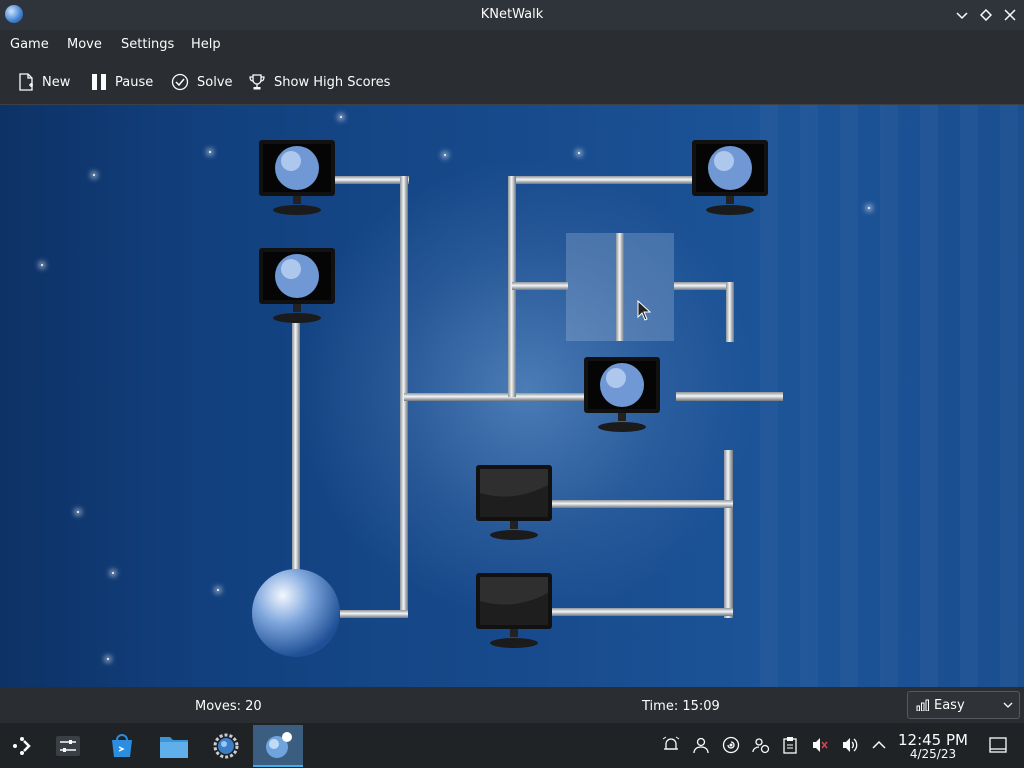  I want to click on taskbar: 12:45 PM 4/25/23, so click(512, 745).